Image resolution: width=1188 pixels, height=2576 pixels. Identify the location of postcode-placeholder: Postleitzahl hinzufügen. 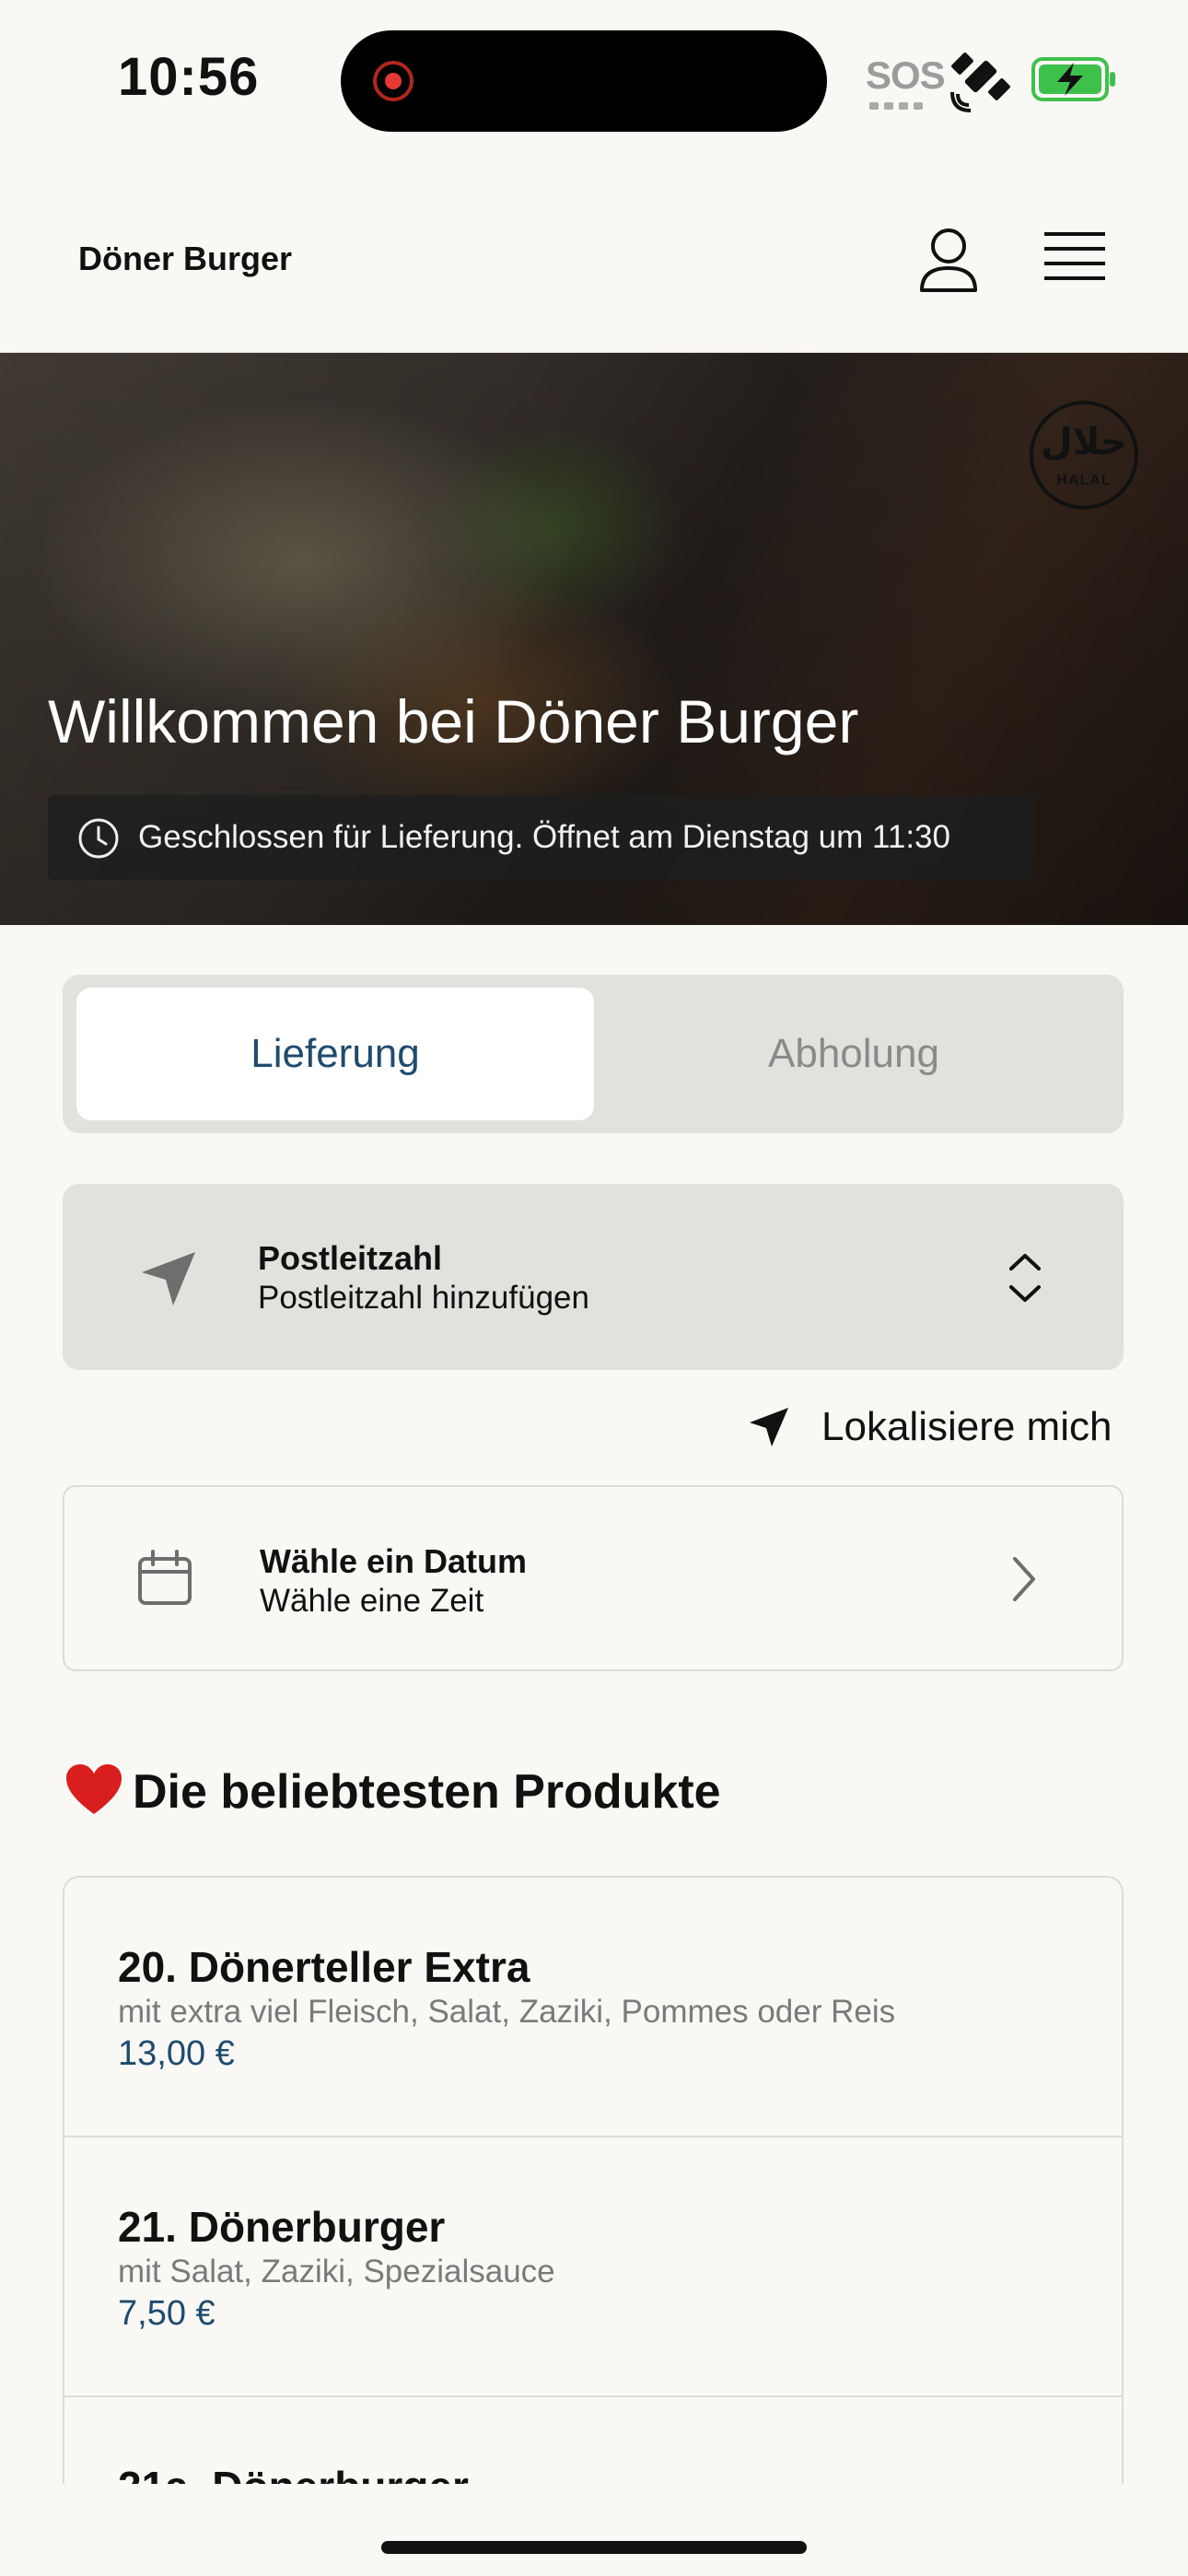
(423, 1298).